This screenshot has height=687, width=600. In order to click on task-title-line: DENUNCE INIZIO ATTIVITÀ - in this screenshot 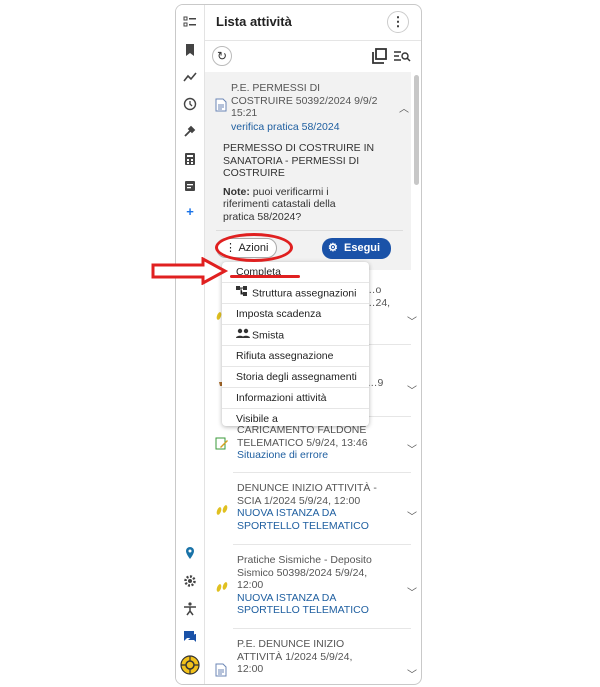, I will do `click(307, 488)`.